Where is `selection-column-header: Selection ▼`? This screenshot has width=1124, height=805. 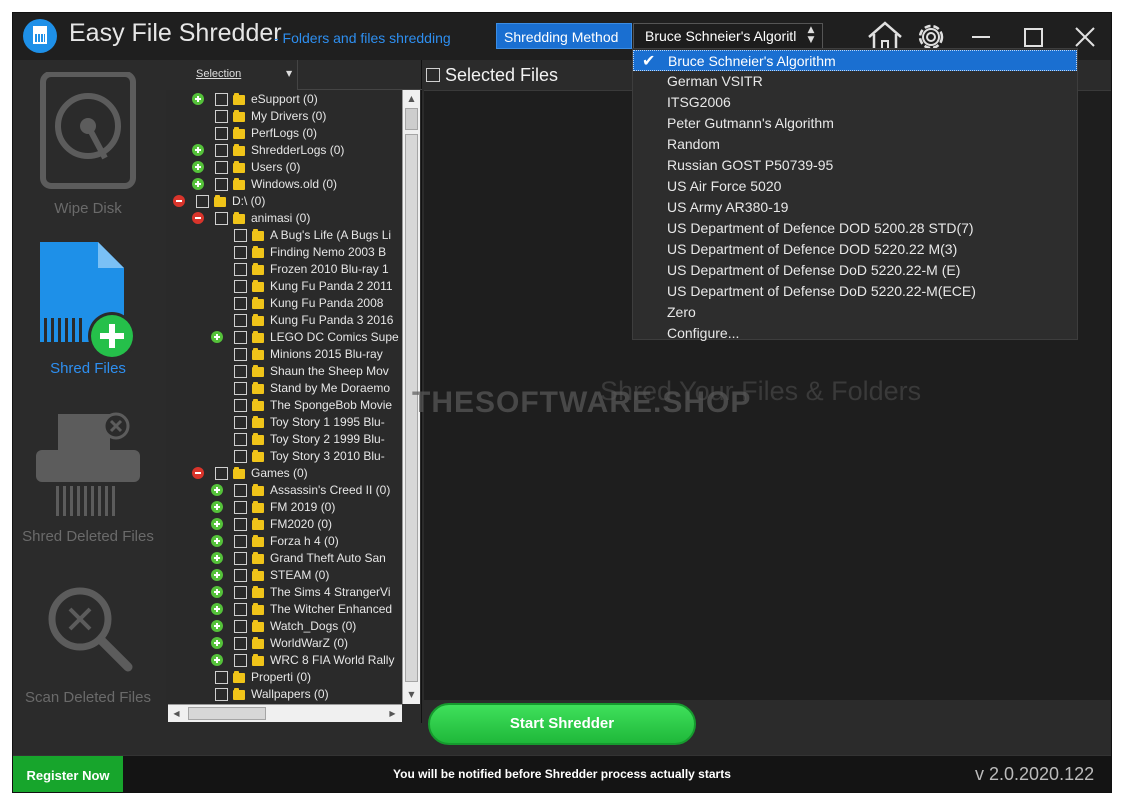
selection-column-header: Selection ▼ is located at coordinates (233, 75).